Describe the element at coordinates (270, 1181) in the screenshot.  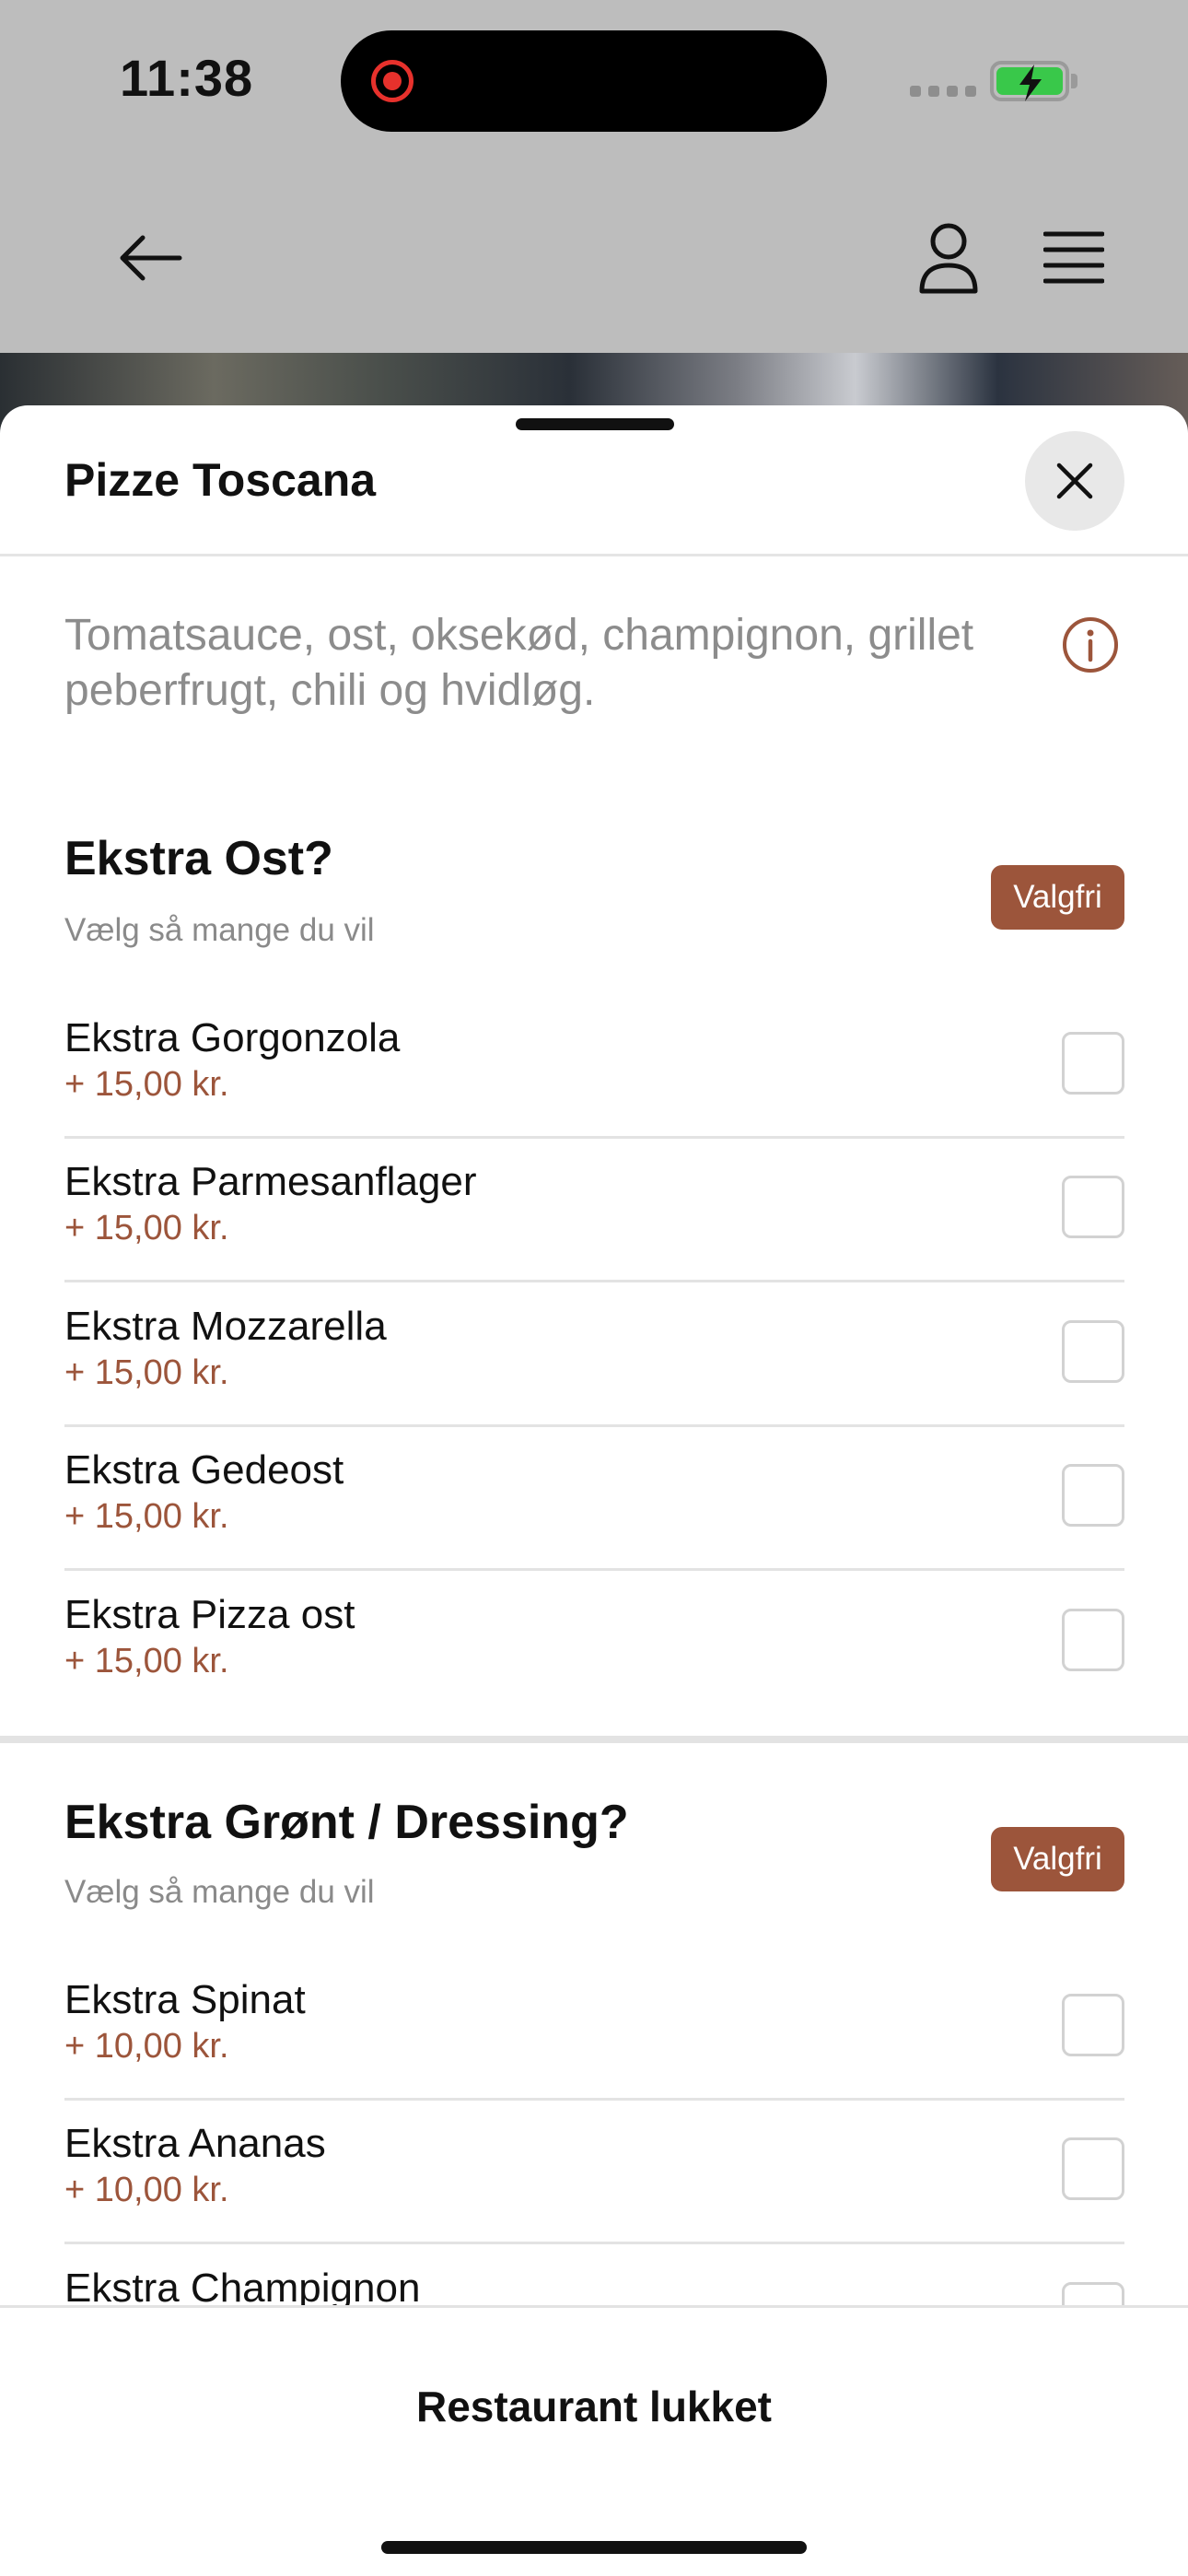
I see `option-name: Ekstra Parmesanflager` at that location.